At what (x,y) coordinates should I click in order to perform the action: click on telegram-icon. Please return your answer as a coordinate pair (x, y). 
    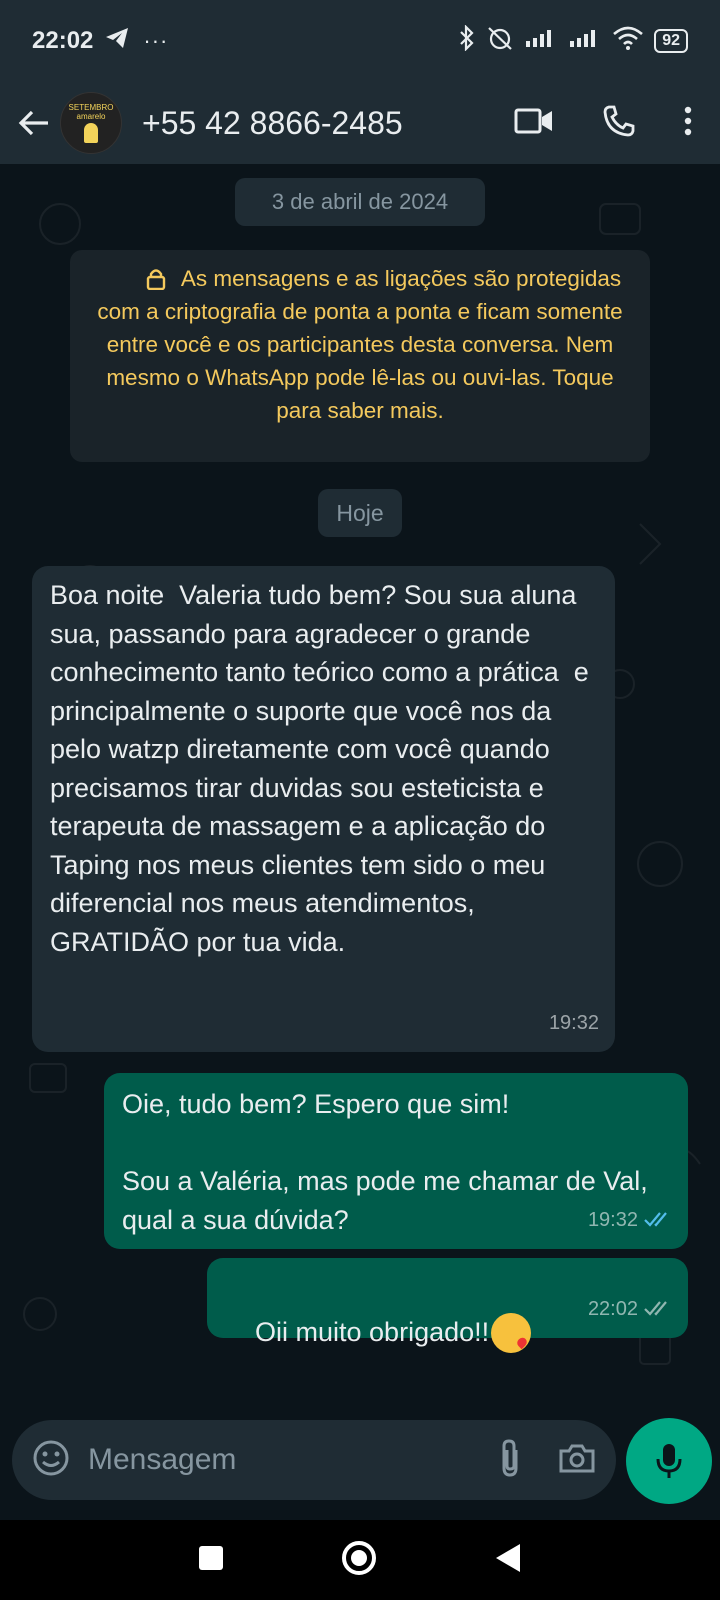
    Looking at the image, I should click on (117, 41).